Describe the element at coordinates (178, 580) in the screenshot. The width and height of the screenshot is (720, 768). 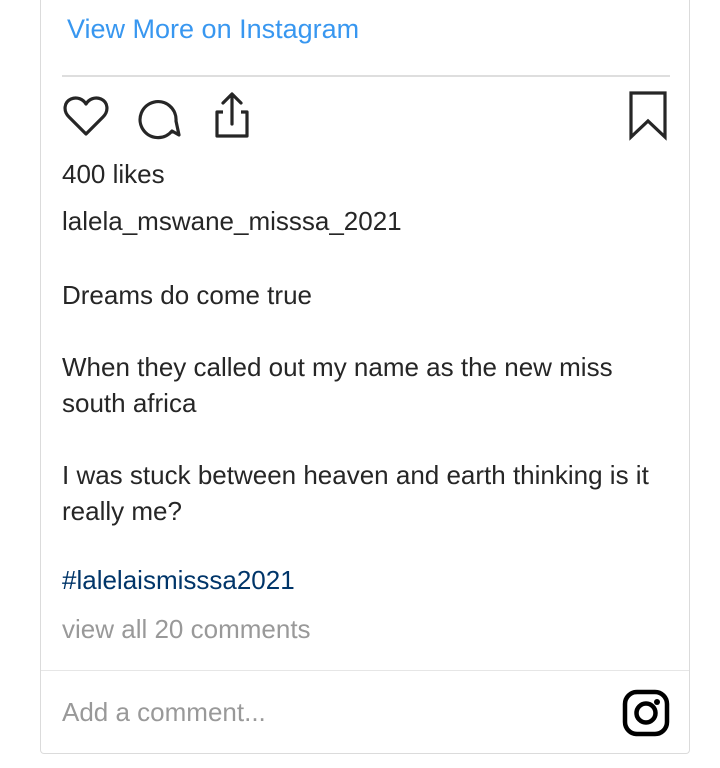
I see `hashtag-link: #lalelaismisssa2021` at that location.